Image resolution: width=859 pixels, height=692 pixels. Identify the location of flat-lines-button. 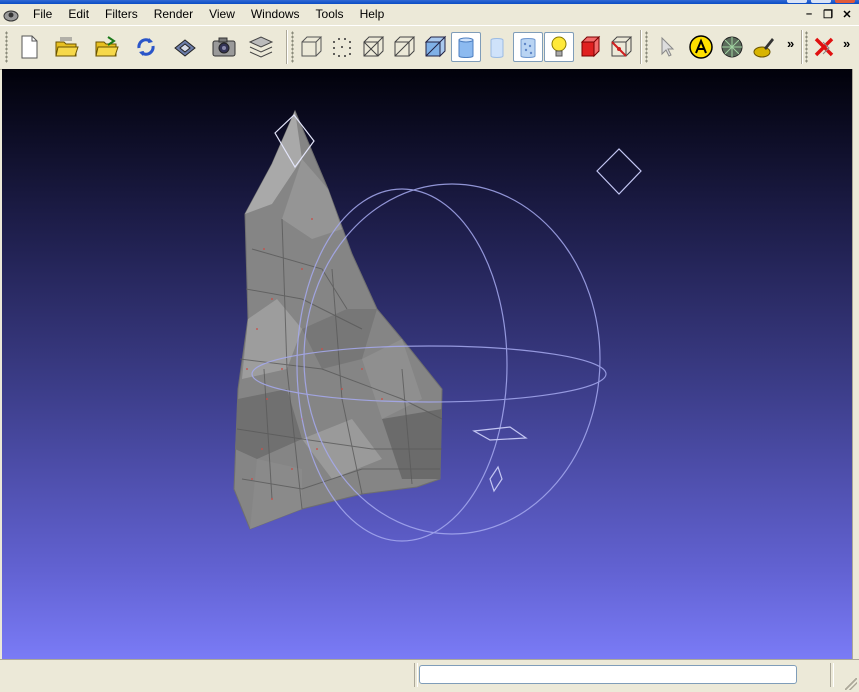
(435, 47).